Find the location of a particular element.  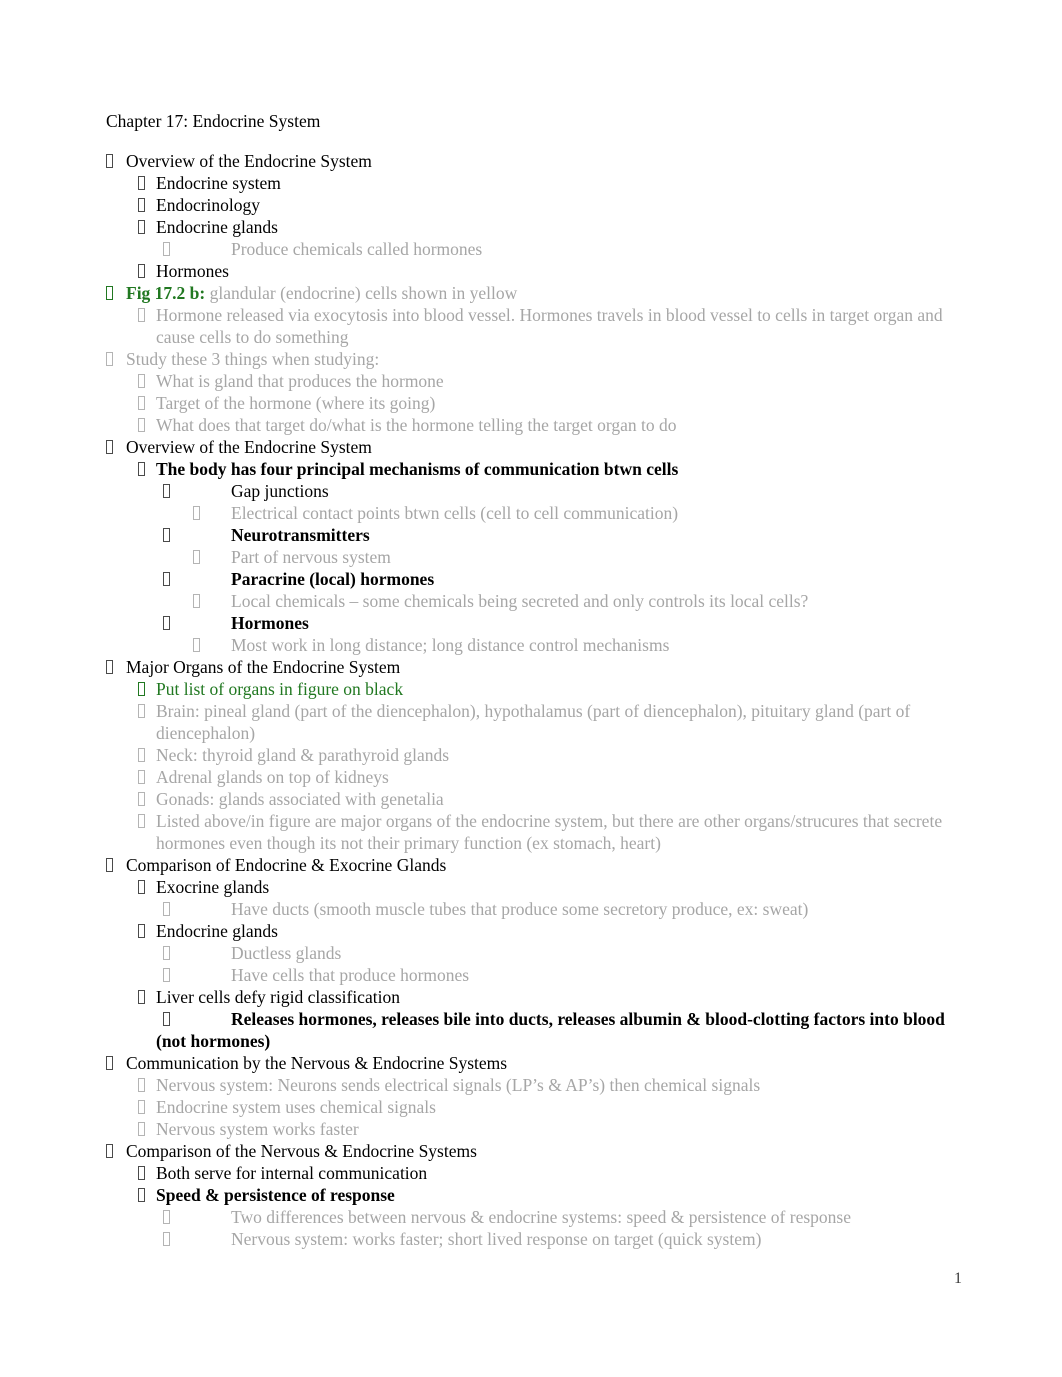

page-number: 1 is located at coordinates (958, 1278).